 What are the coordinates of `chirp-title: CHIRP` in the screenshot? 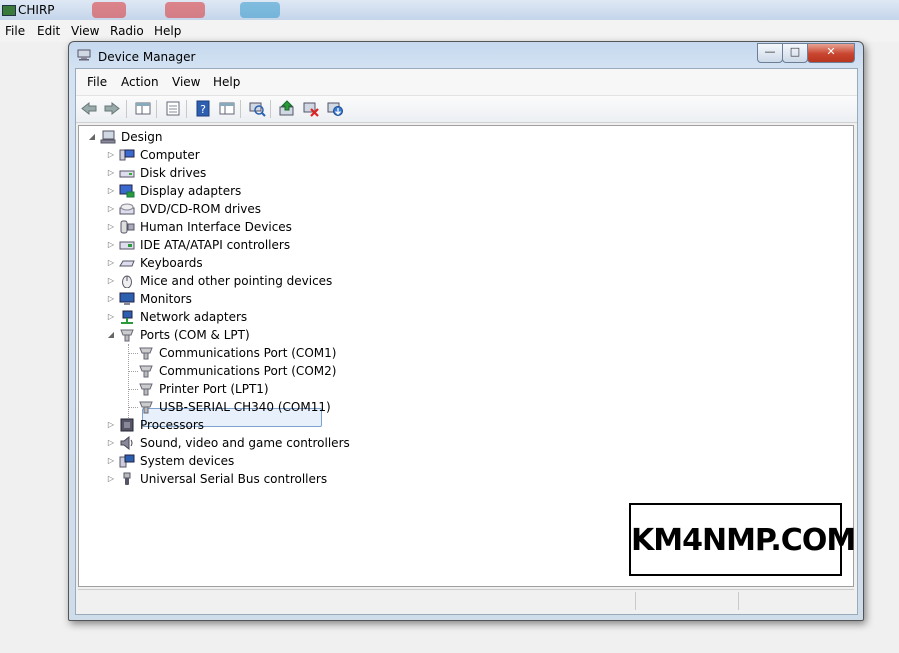 It's located at (36, 10).